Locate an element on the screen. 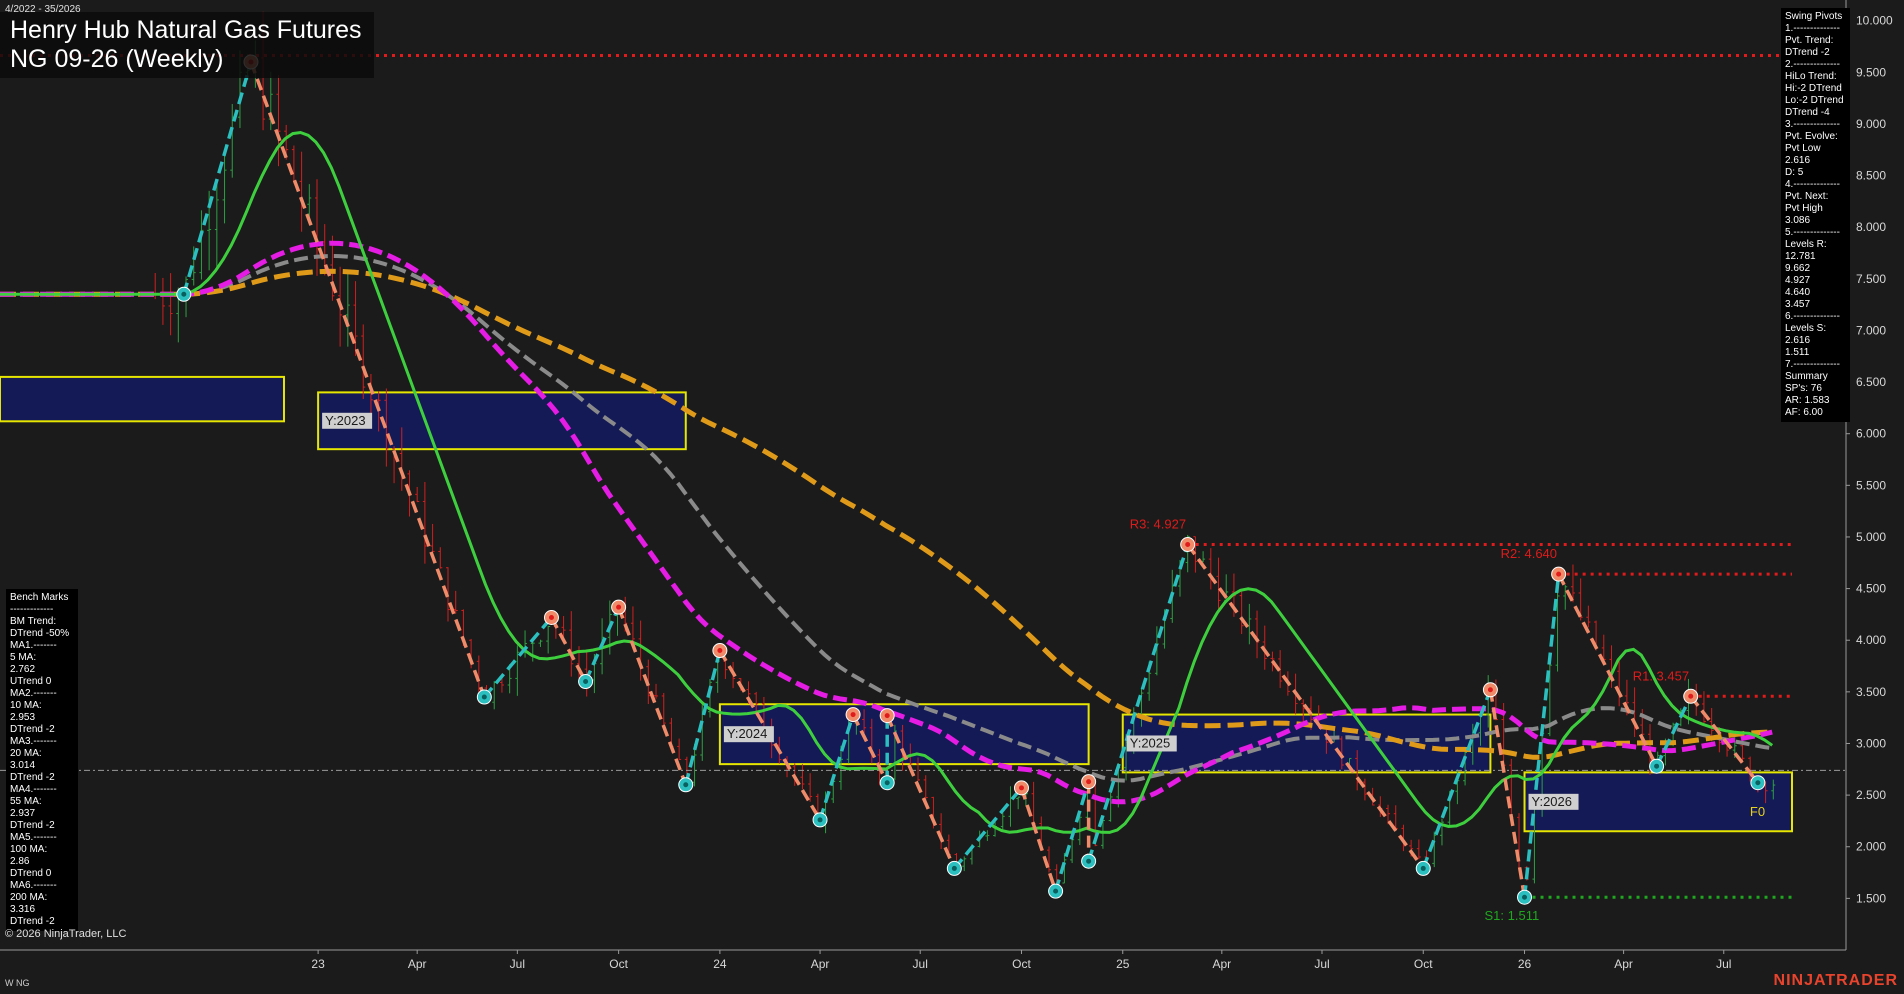 The image size is (1904, 994). y-tick-label: 4.000 is located at coordinates (1871, 640).